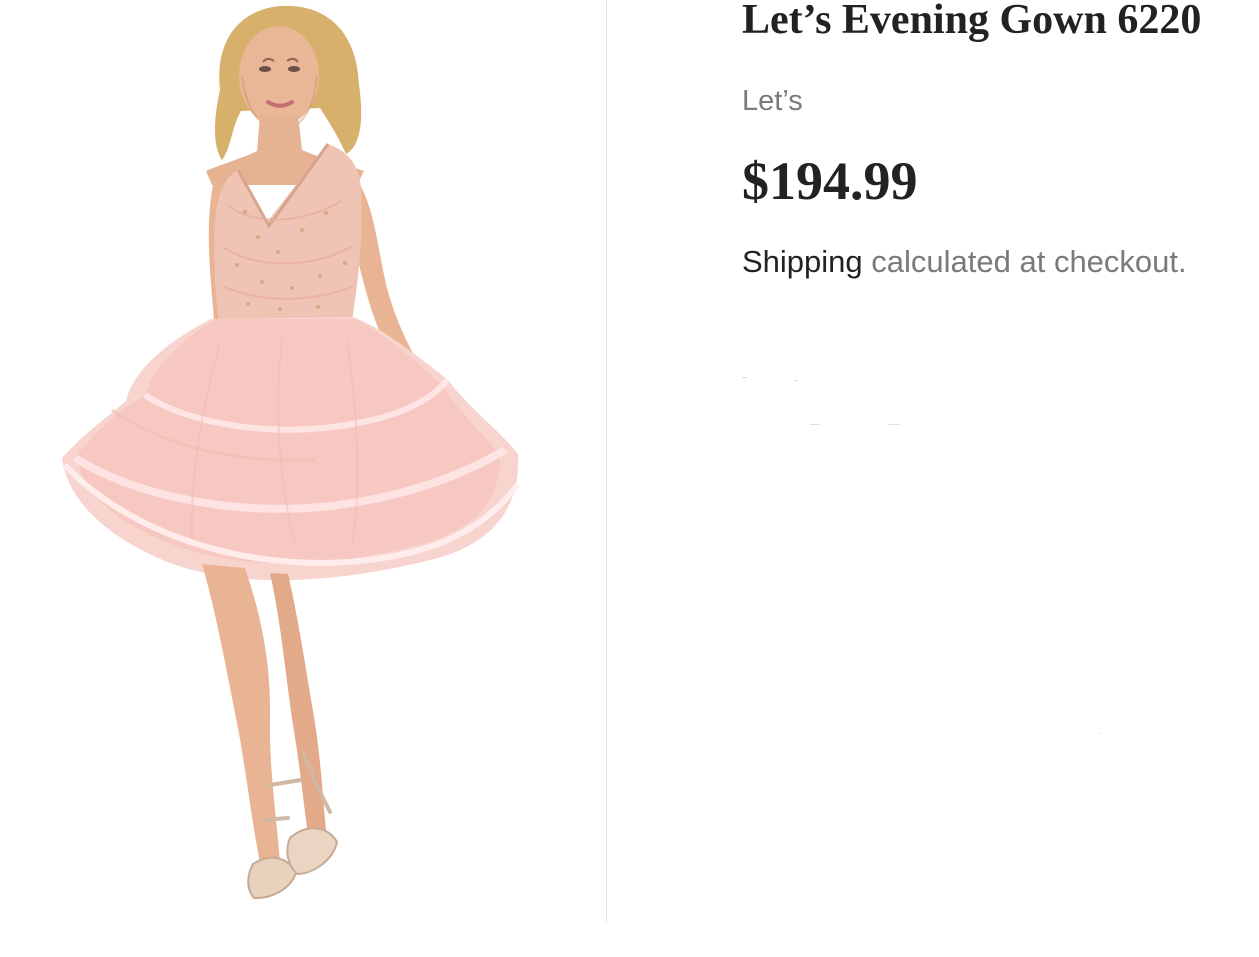 The height and width of the screenshot is (957, 1259). Describe the element at coordinates (802, 261) in the screenshot. I see `shipping-link: Shipping` at that location.